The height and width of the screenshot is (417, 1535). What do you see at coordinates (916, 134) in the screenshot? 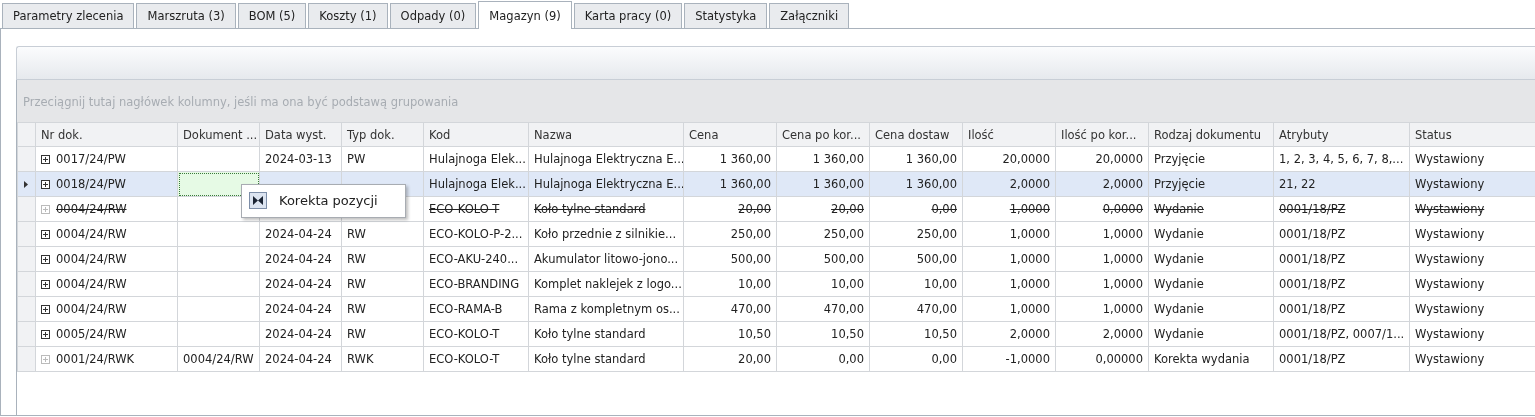
I see `column-header: Cena dostaw` at bounding box center [916, 134].